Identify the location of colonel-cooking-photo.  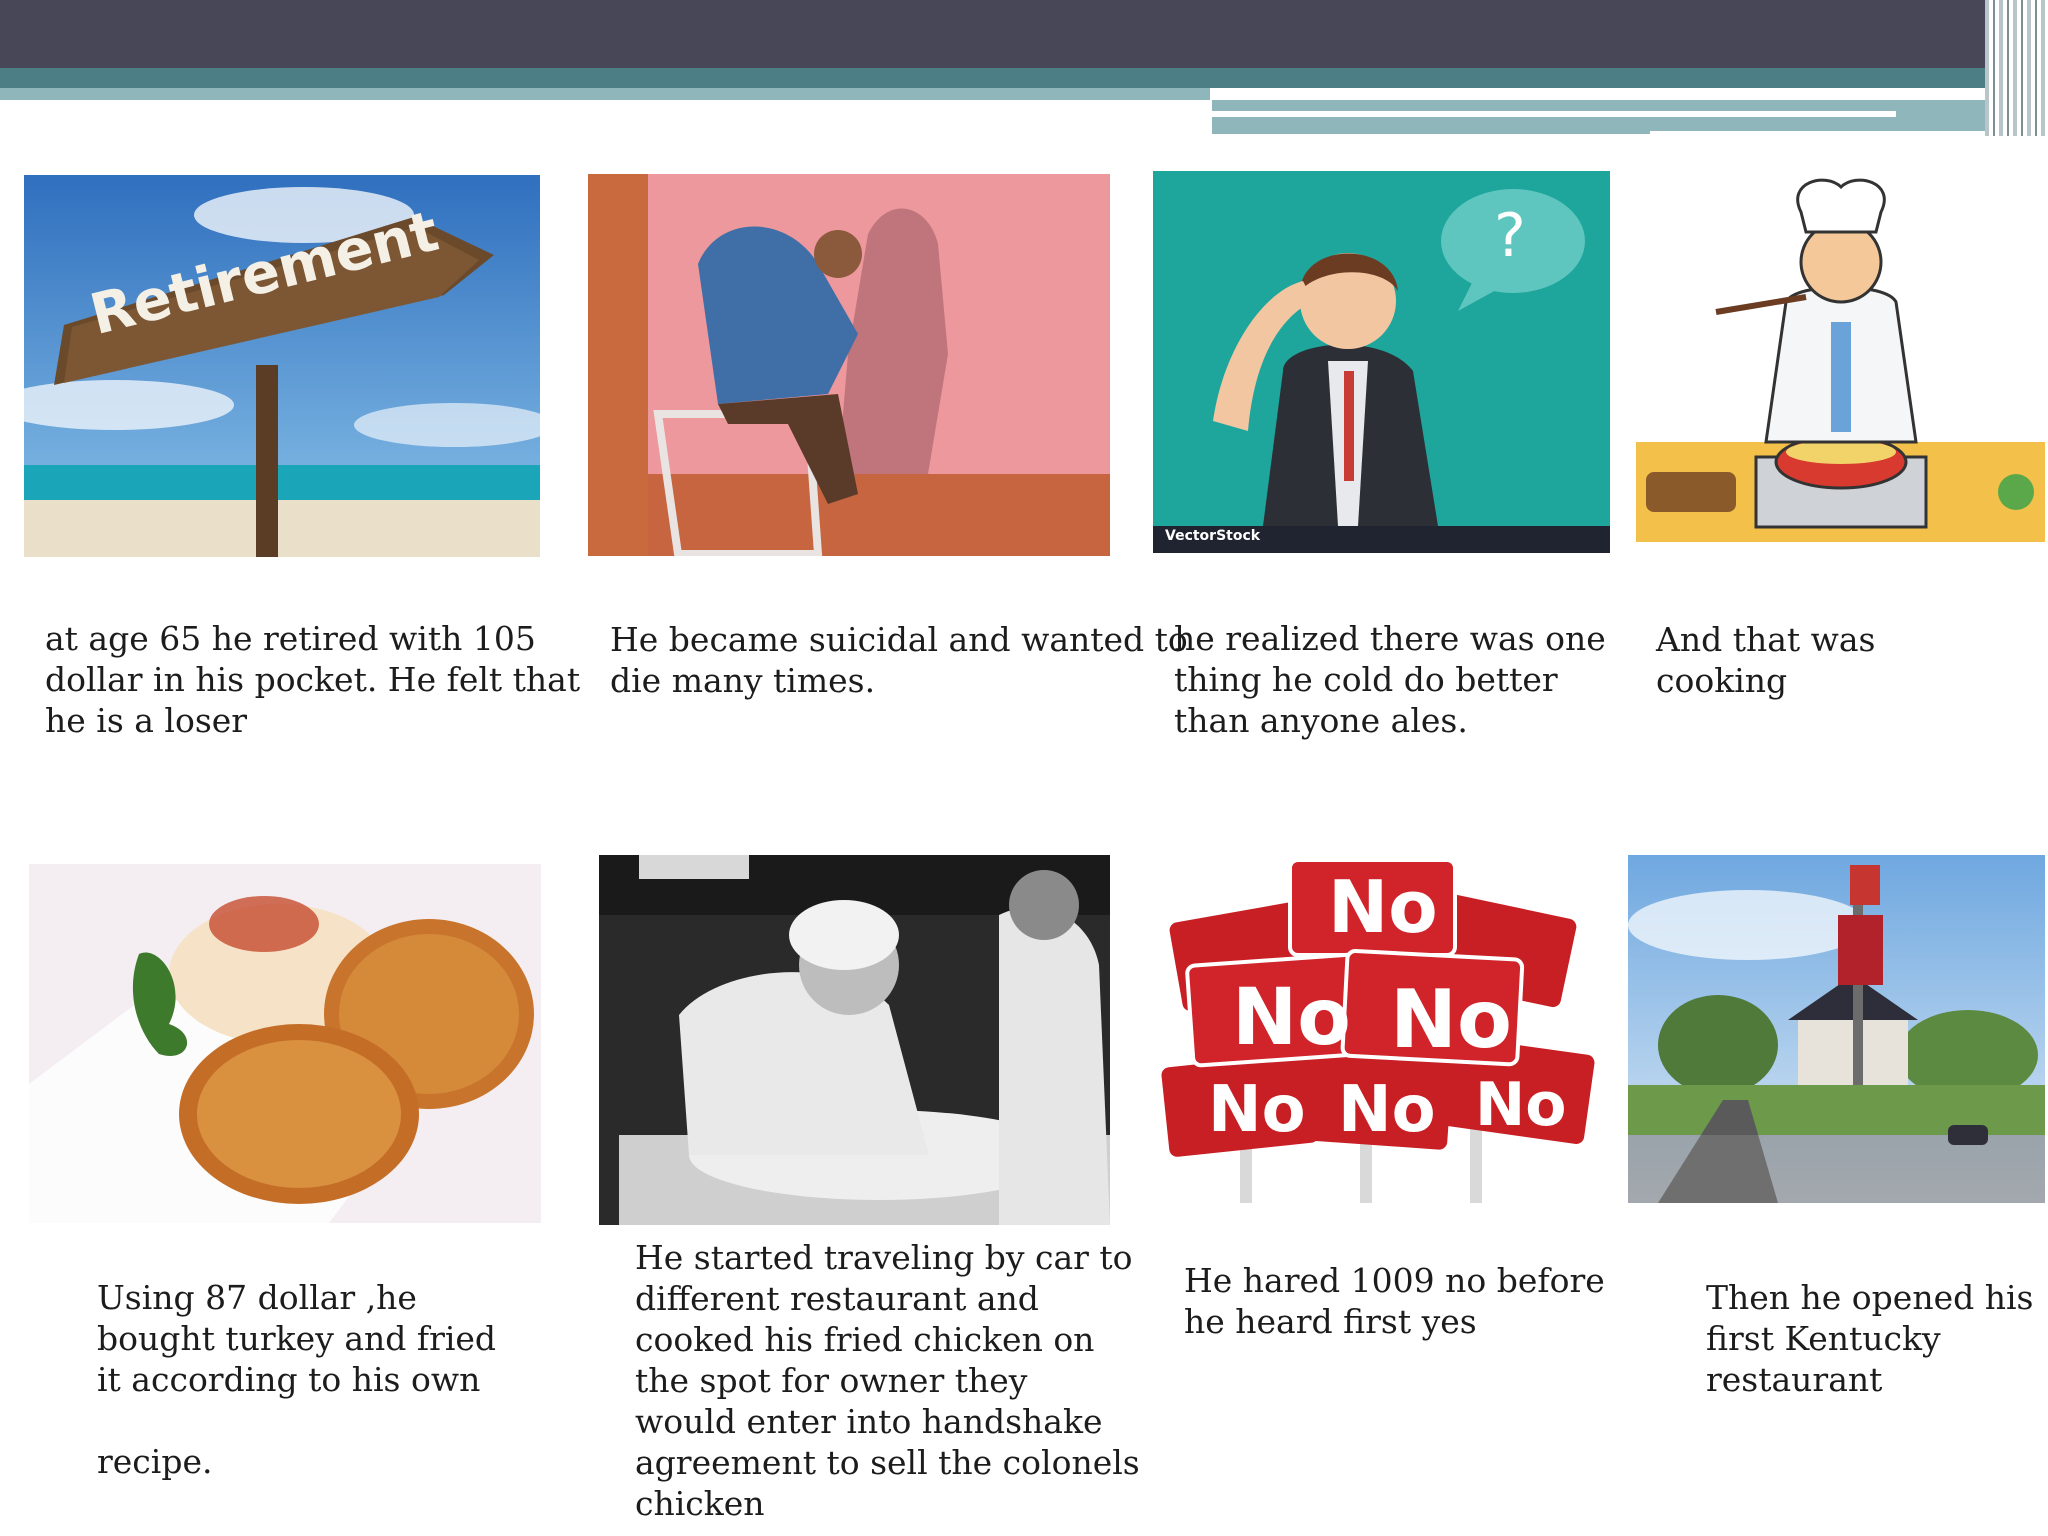
(854, 1040).